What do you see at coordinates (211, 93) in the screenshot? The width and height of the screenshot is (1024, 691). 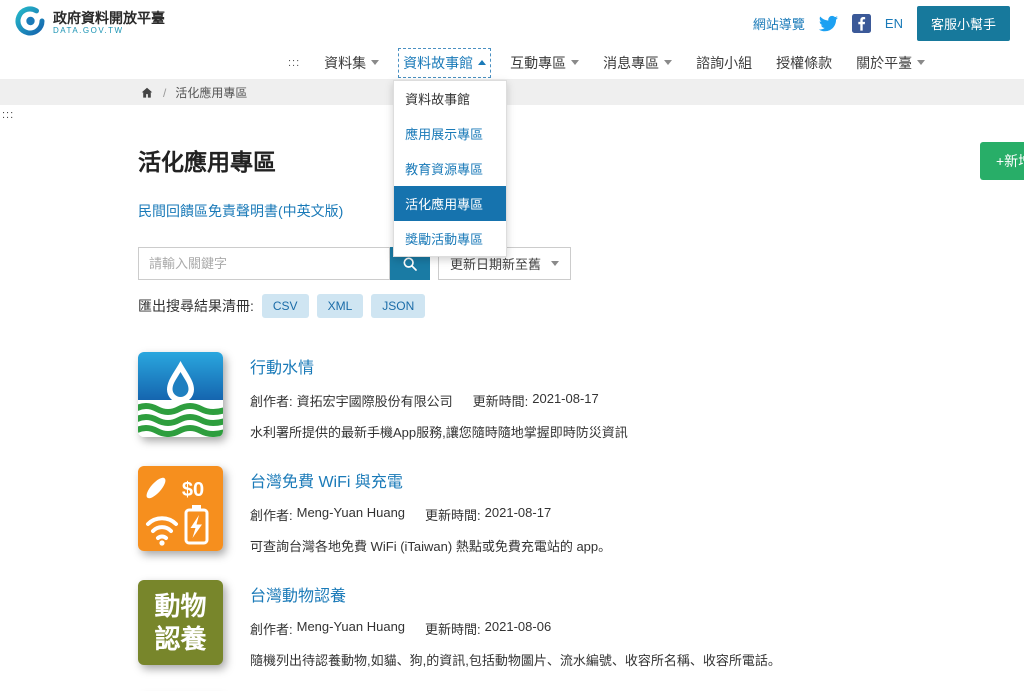 I see `breadcrumb-current: 活化應用專區` at bounding box center [211, 93].